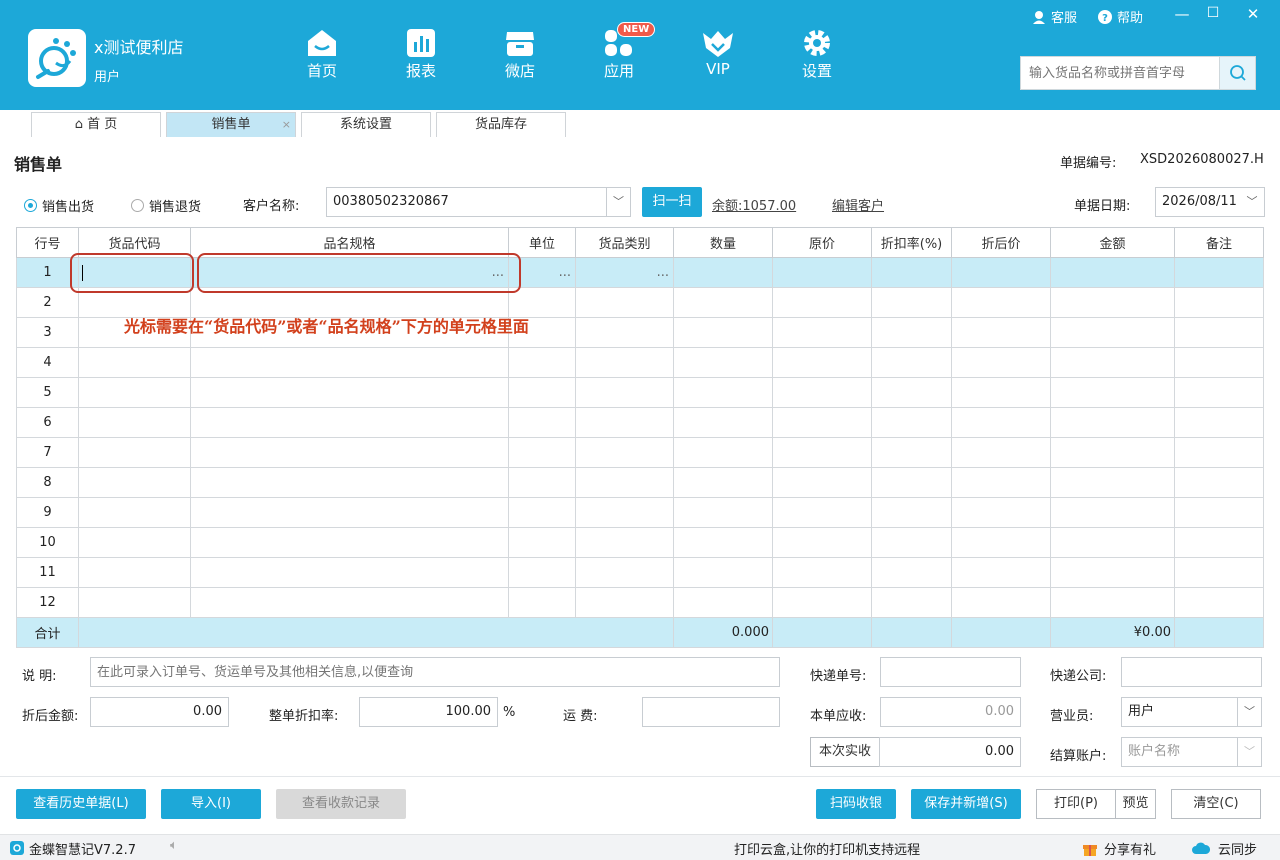 Image resolution: width=1280 pixels, height=860 pixels. I want to click on scan-button: 扫一扫, so click(672, 202).